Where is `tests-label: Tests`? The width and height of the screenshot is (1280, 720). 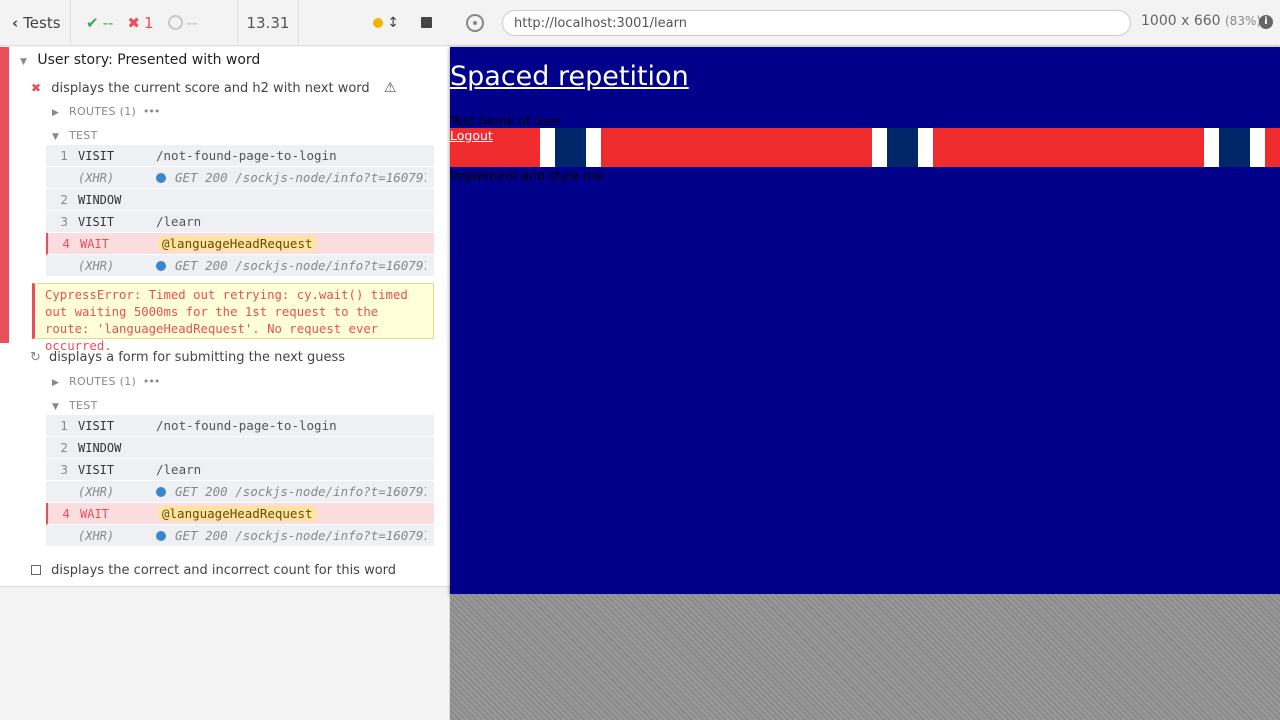 tests-label: Tests is located at coordinates (42, 22).